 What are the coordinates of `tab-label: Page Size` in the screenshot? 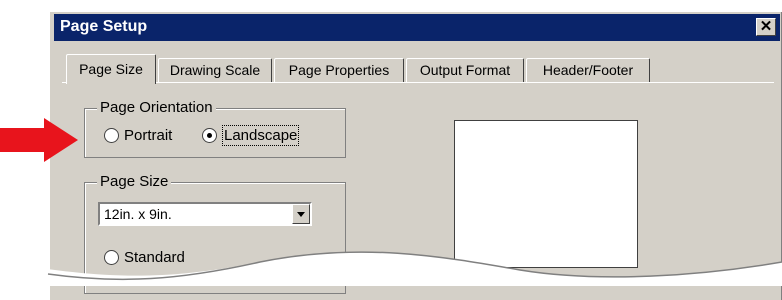 It's located at (111, 69).